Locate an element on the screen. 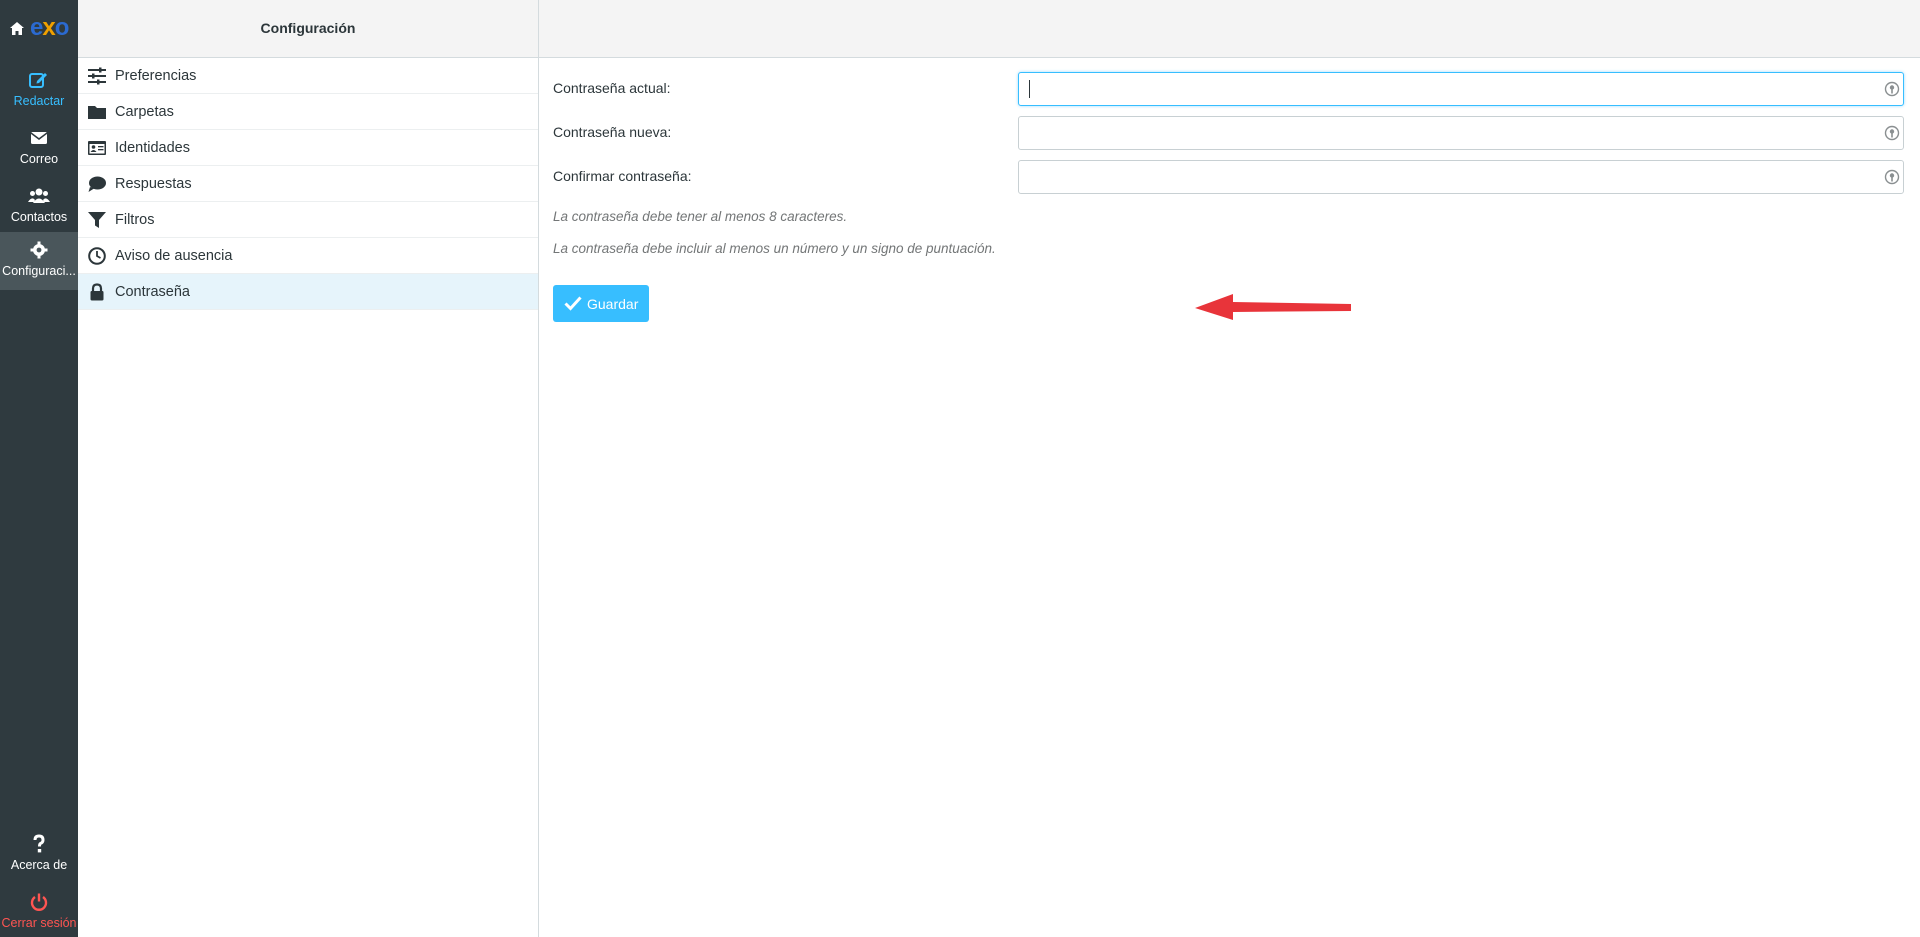 This screenshot has height=937, width=1920. check-icon is located at coordinates (573, 303).